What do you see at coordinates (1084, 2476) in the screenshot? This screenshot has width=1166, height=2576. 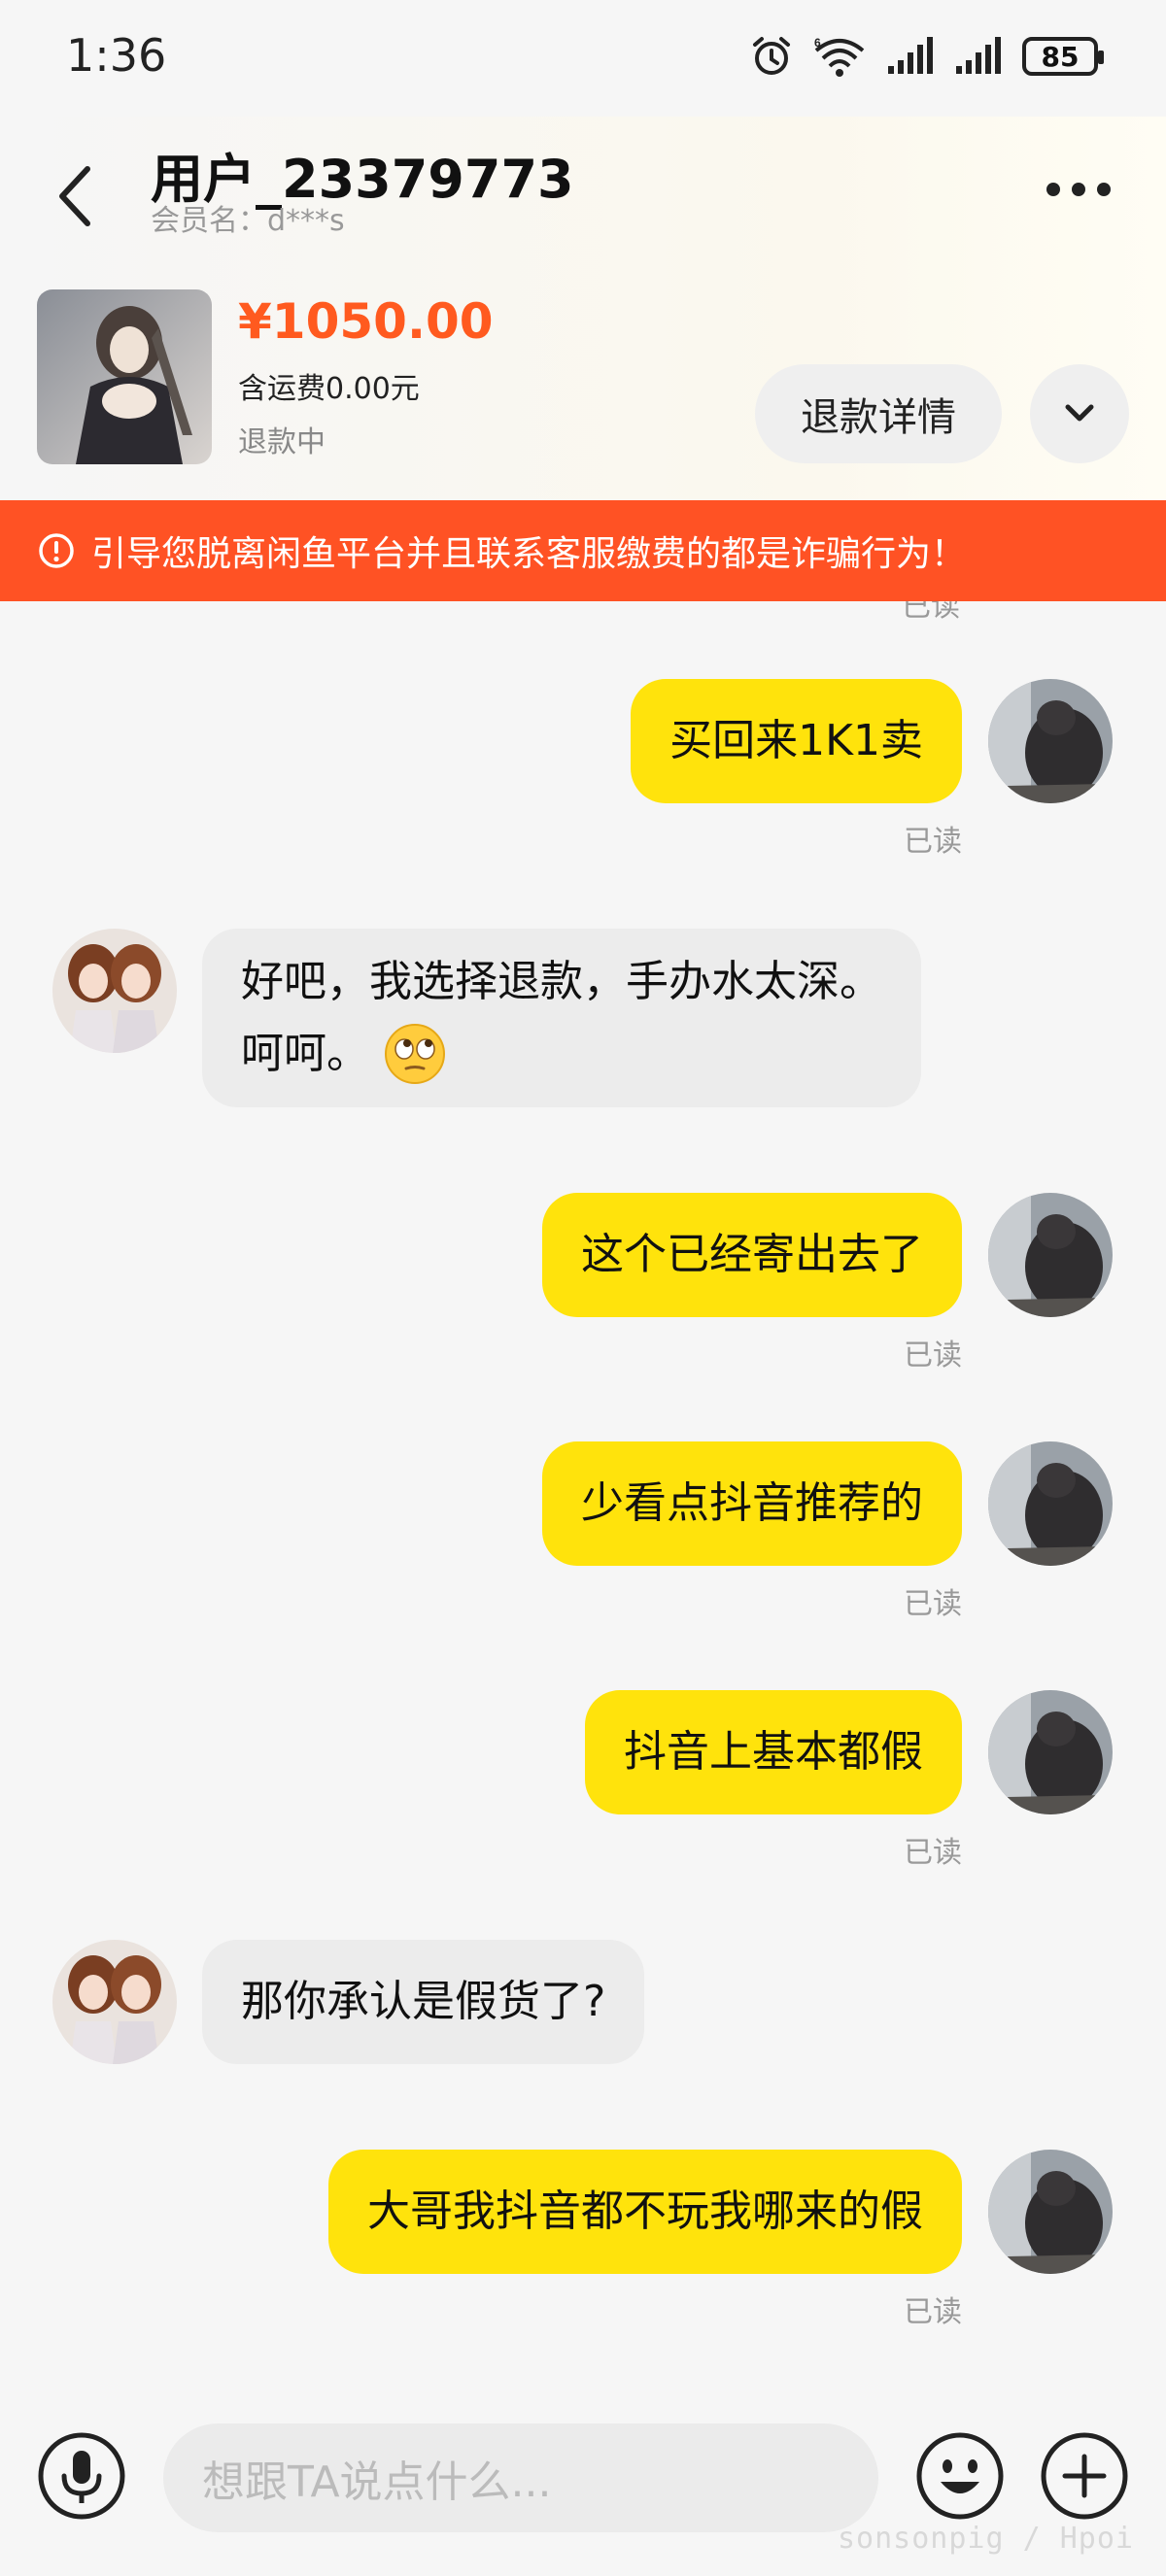 I see `plus-circle-icon` at bounding box center [1084, 2476].